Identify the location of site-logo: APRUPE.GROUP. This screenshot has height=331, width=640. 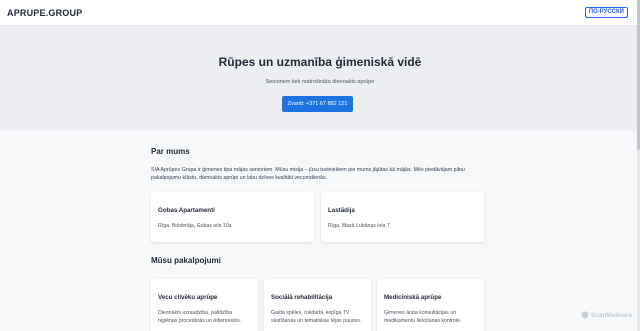
(44, 13).